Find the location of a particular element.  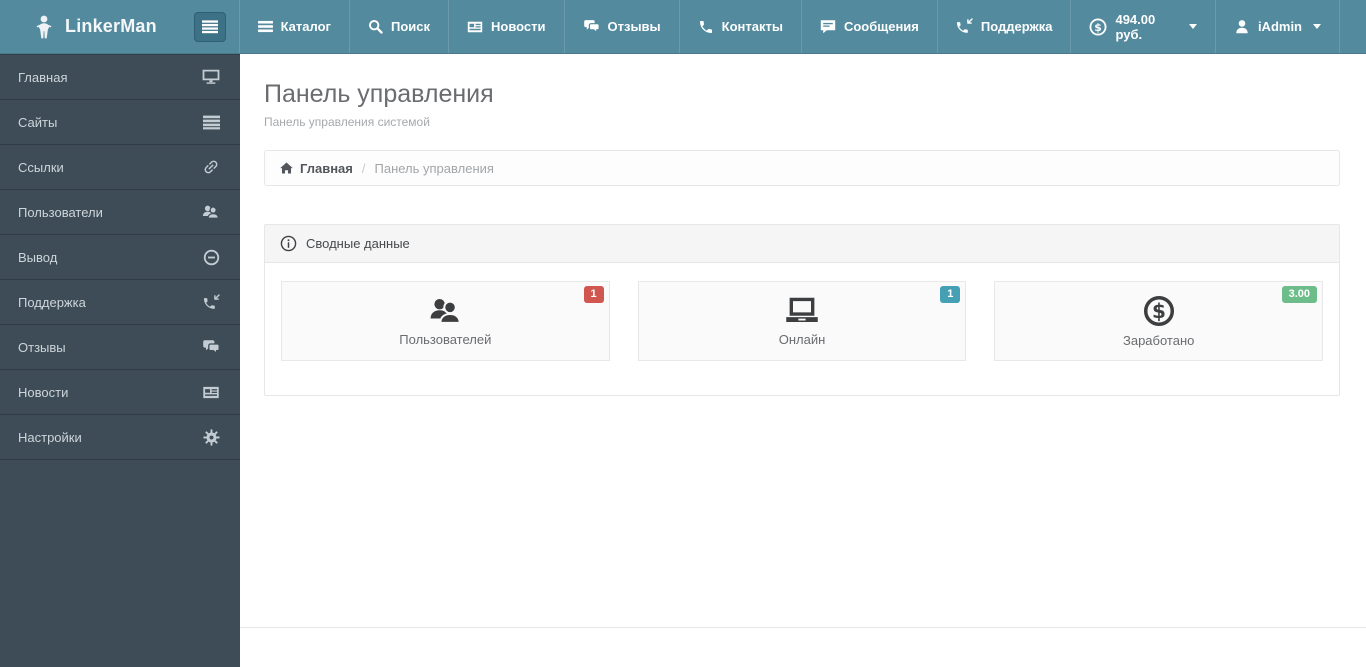

breadcrumb: Главная / Панель управления is located at coordinates (802, 168).